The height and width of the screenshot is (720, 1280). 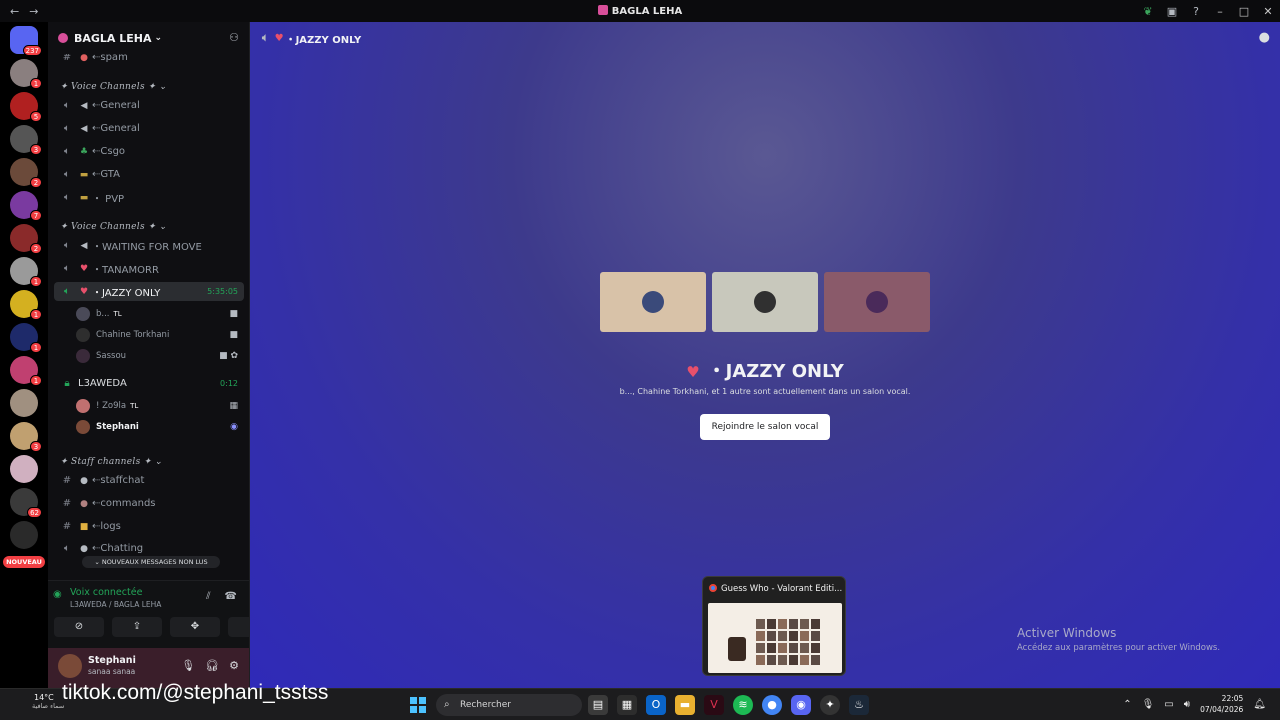 What do you see at coordinates (148, 38) in the screenshot?
I see `guild-header: BAGLA LEHA ⌄ ⚇` at bounding box center [148, 38].